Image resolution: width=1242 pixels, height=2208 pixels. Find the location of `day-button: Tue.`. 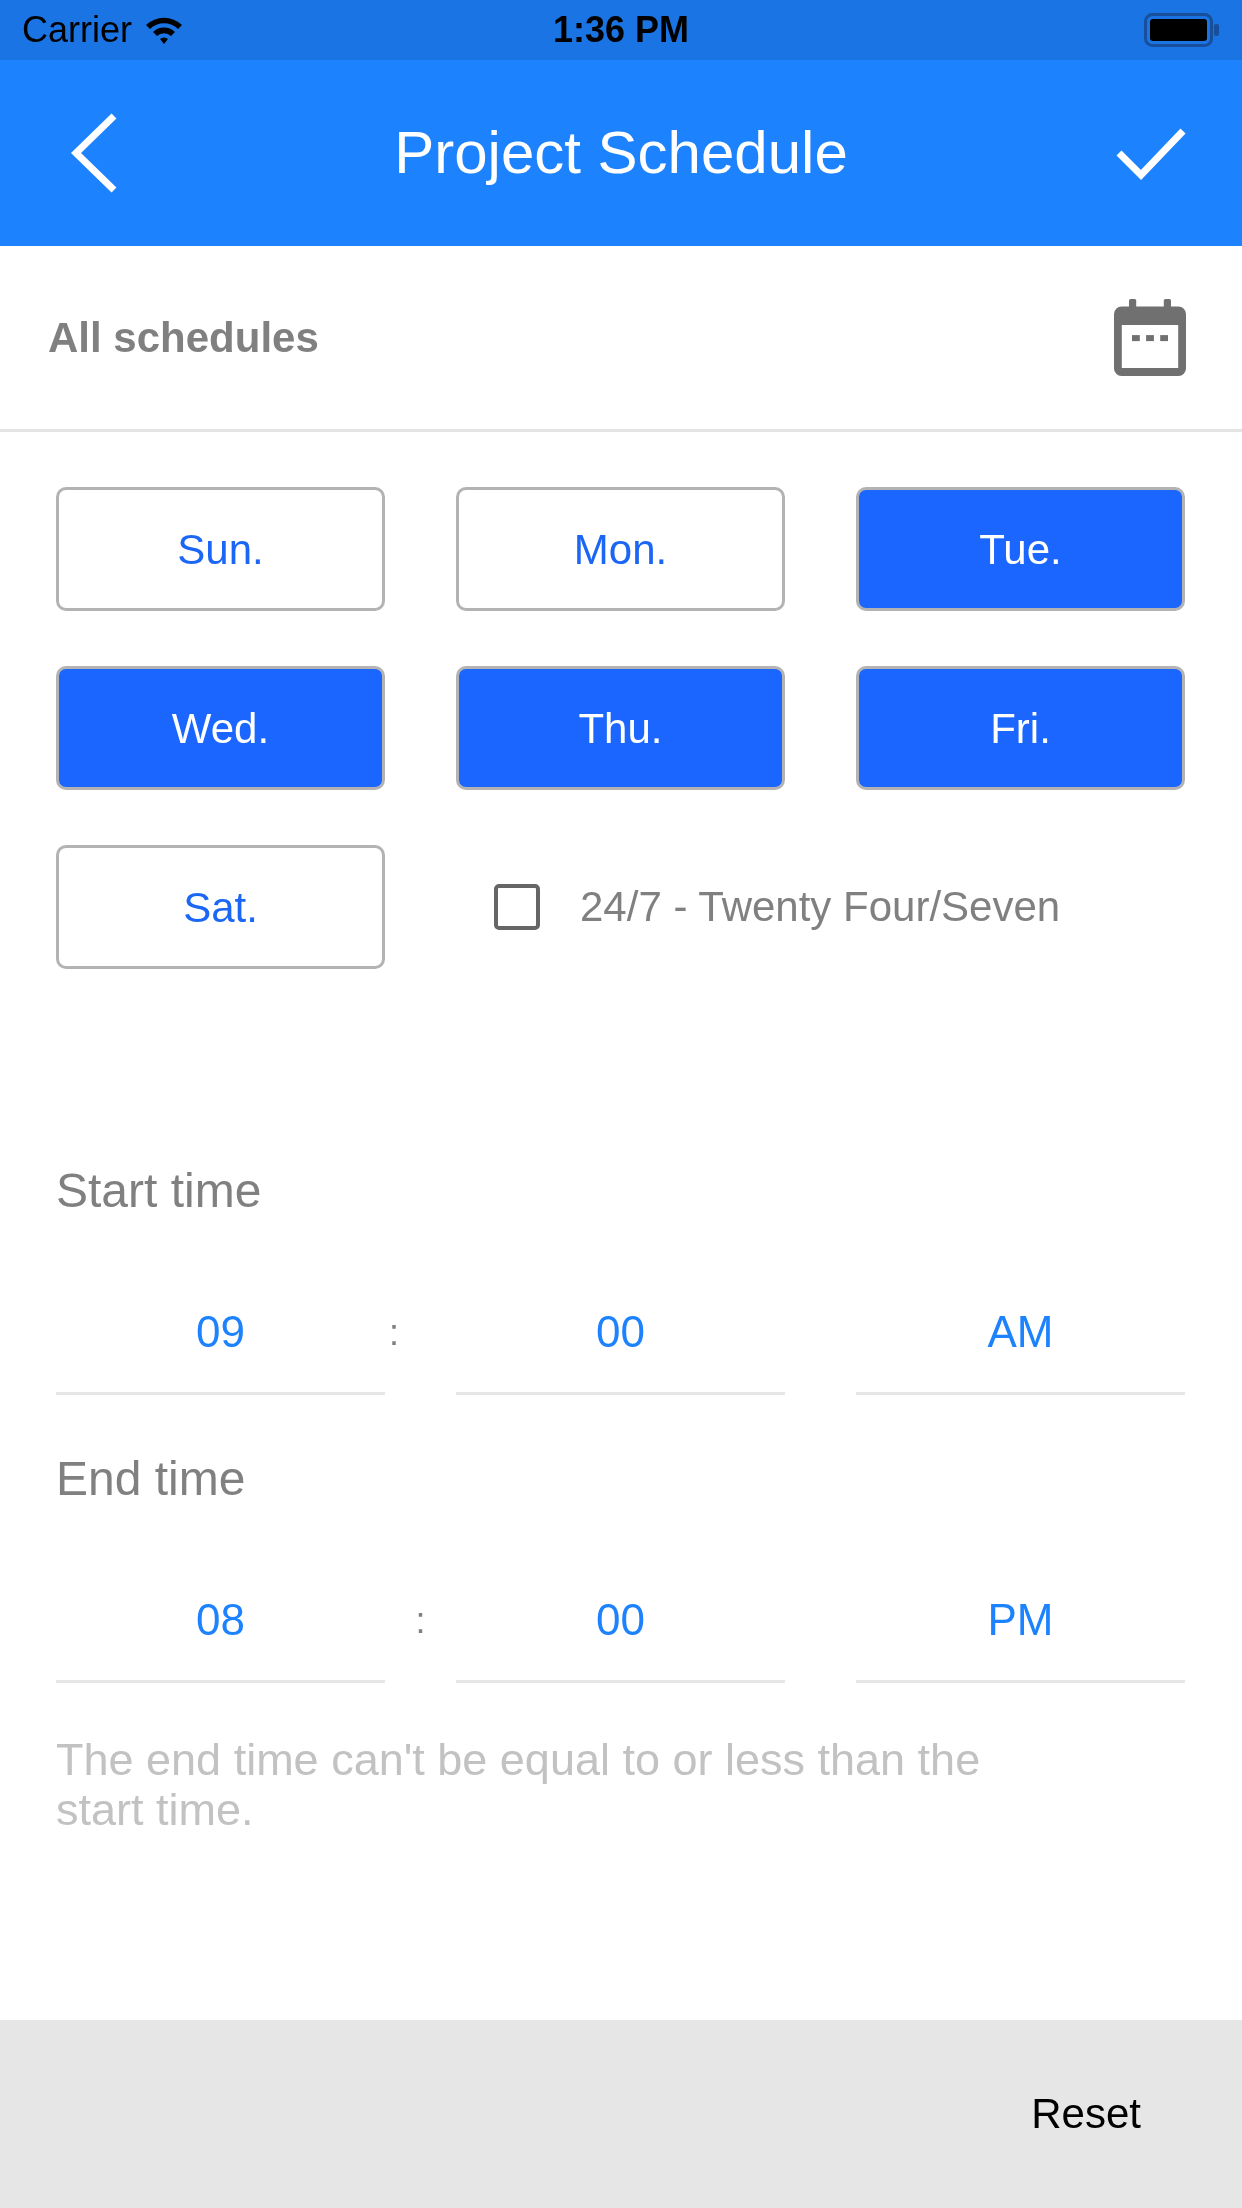

day-button: Tue. is located at coordinates (1020, 549).